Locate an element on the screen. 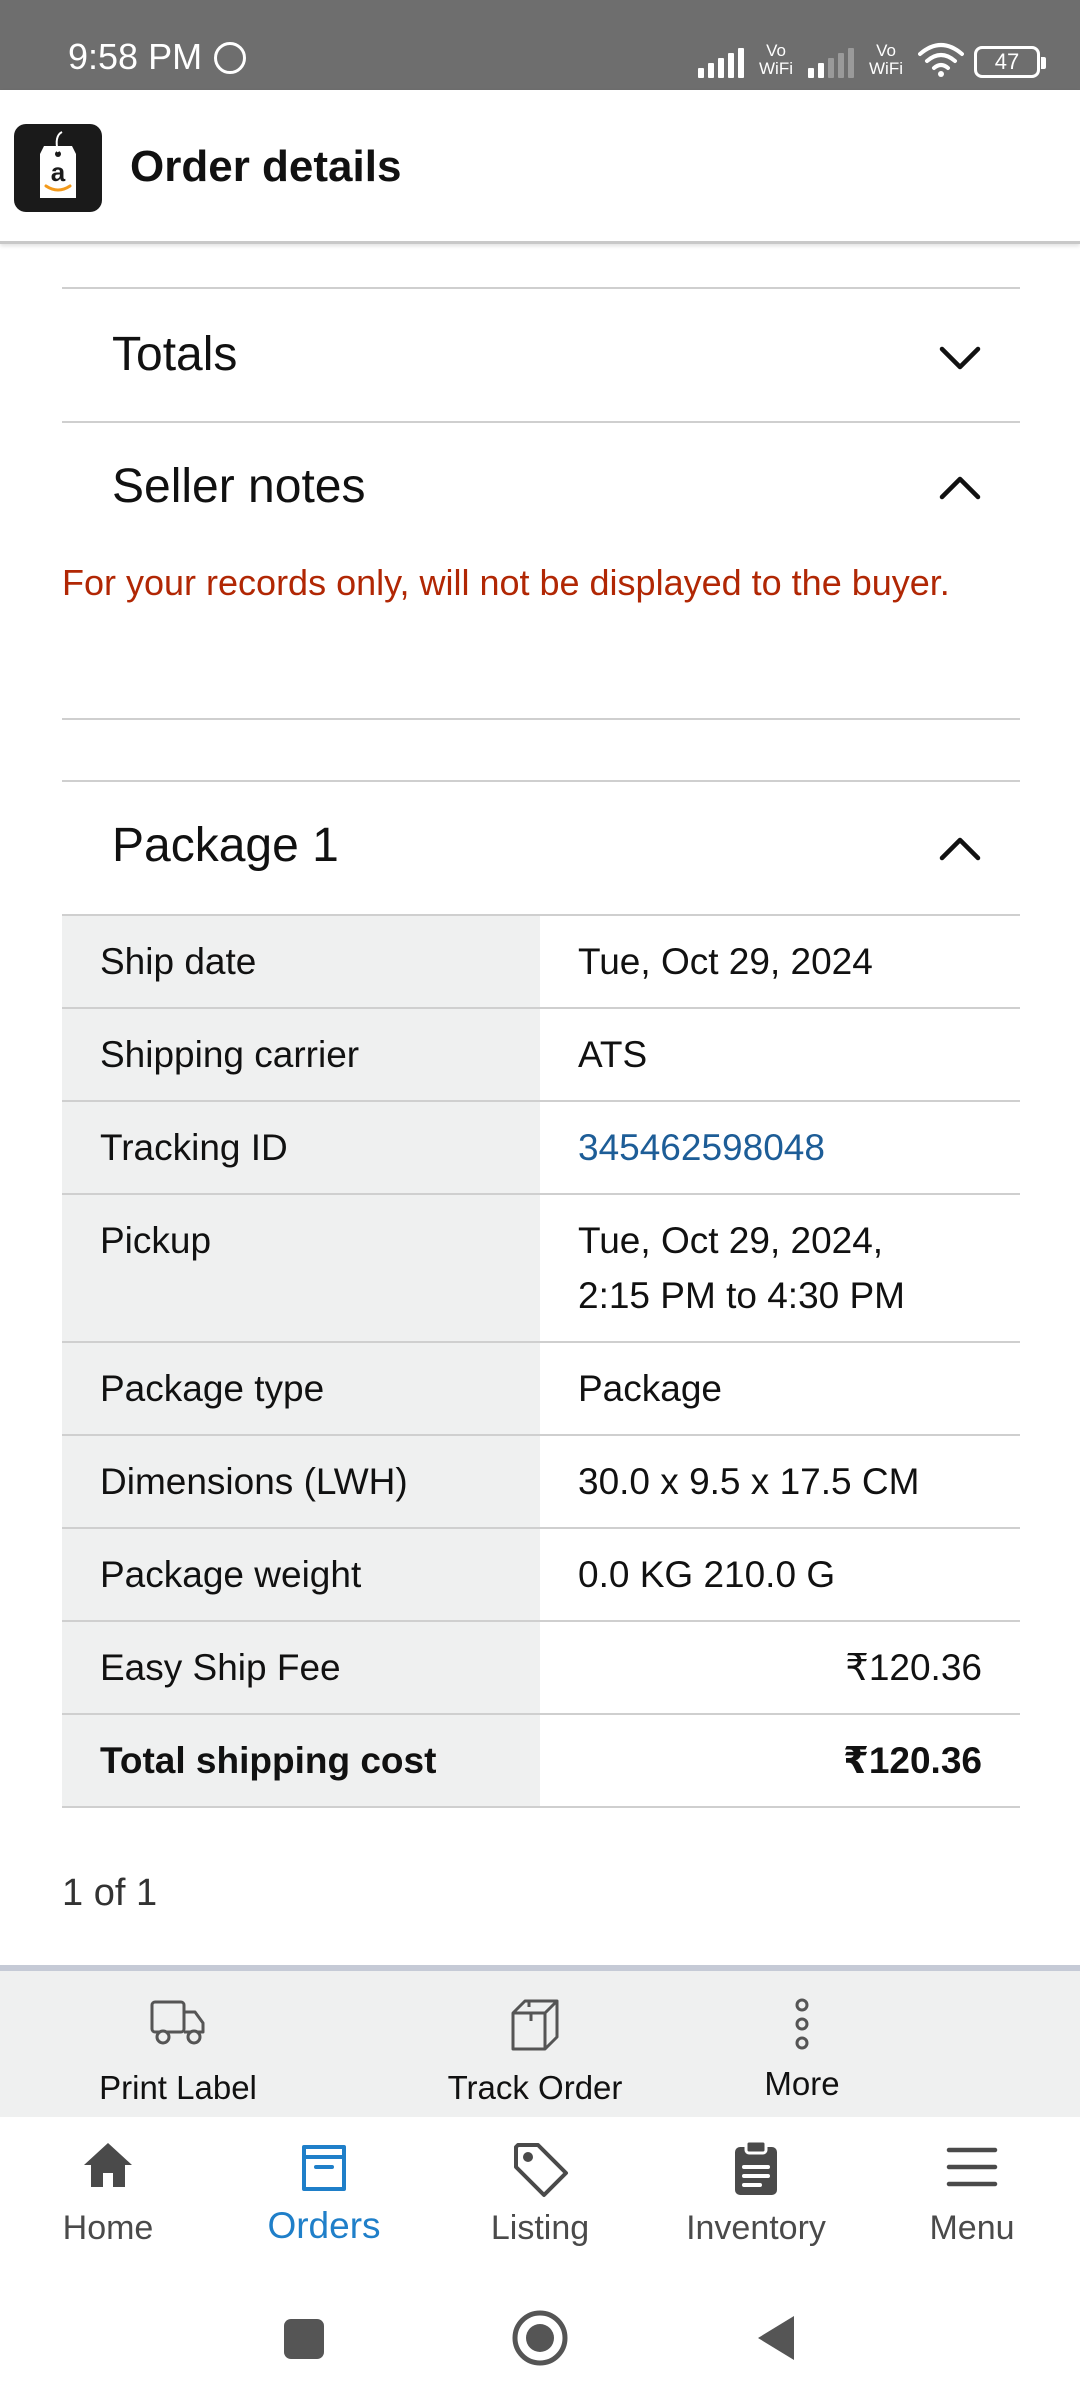 This screenshot has height=2400, width=1080. easy-ship-fee-label: Easy Ship Fee is located at coordinates (301, 1668).